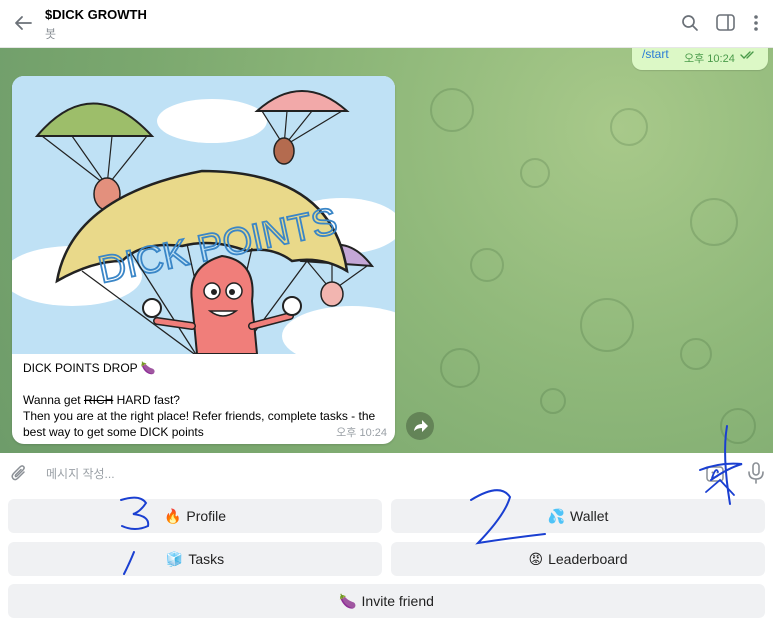 The image size is (773, 619). I want to click on back-arrow-icon, so click(23, 23).